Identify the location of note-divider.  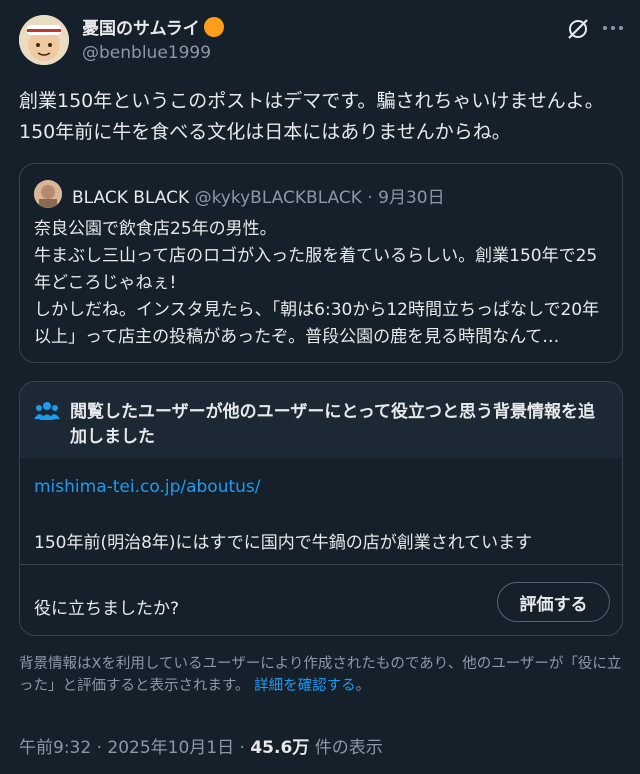
(321, 564).